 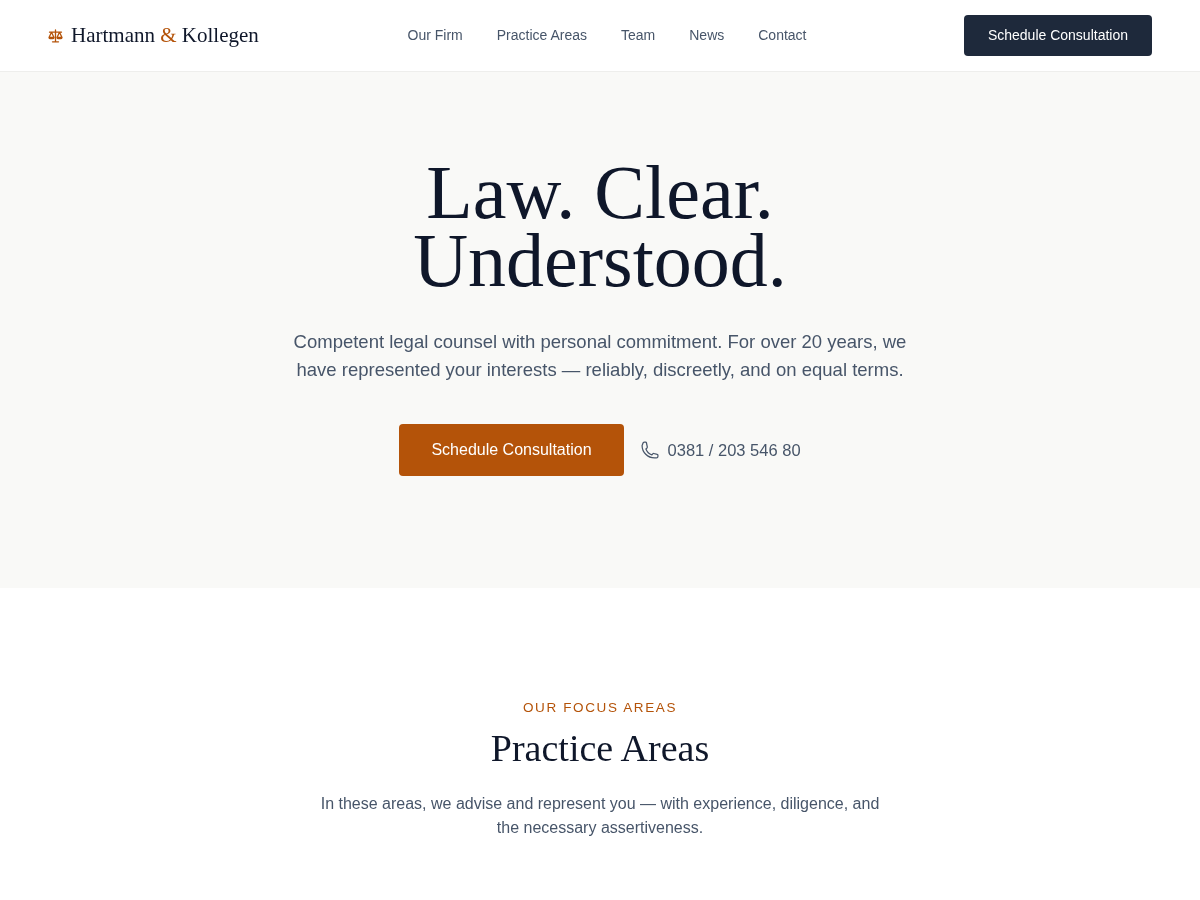 What do you see at coordinates (435, 35) in the screenshot?
I see `nav-link: Our Firm` at bounding box center [435, 35].